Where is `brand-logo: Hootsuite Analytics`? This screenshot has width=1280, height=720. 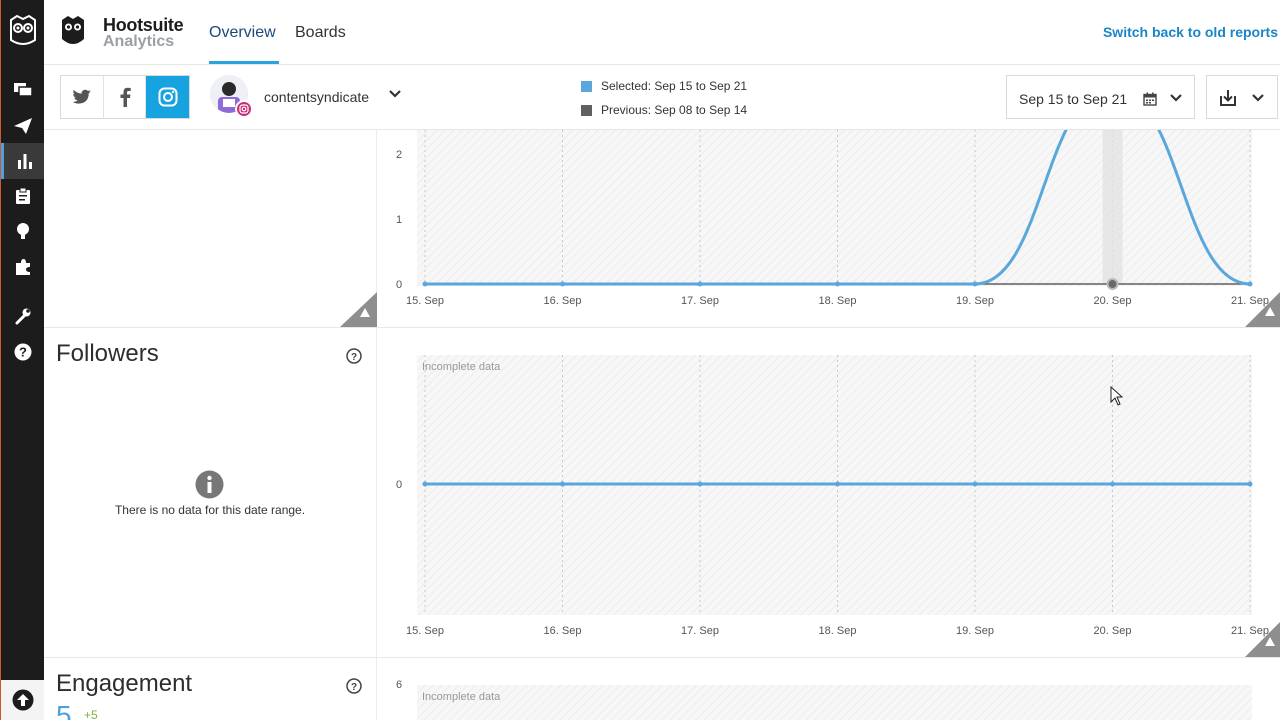 brand-logo: Hootsuite Analytics is located at coordinates (125, 35).